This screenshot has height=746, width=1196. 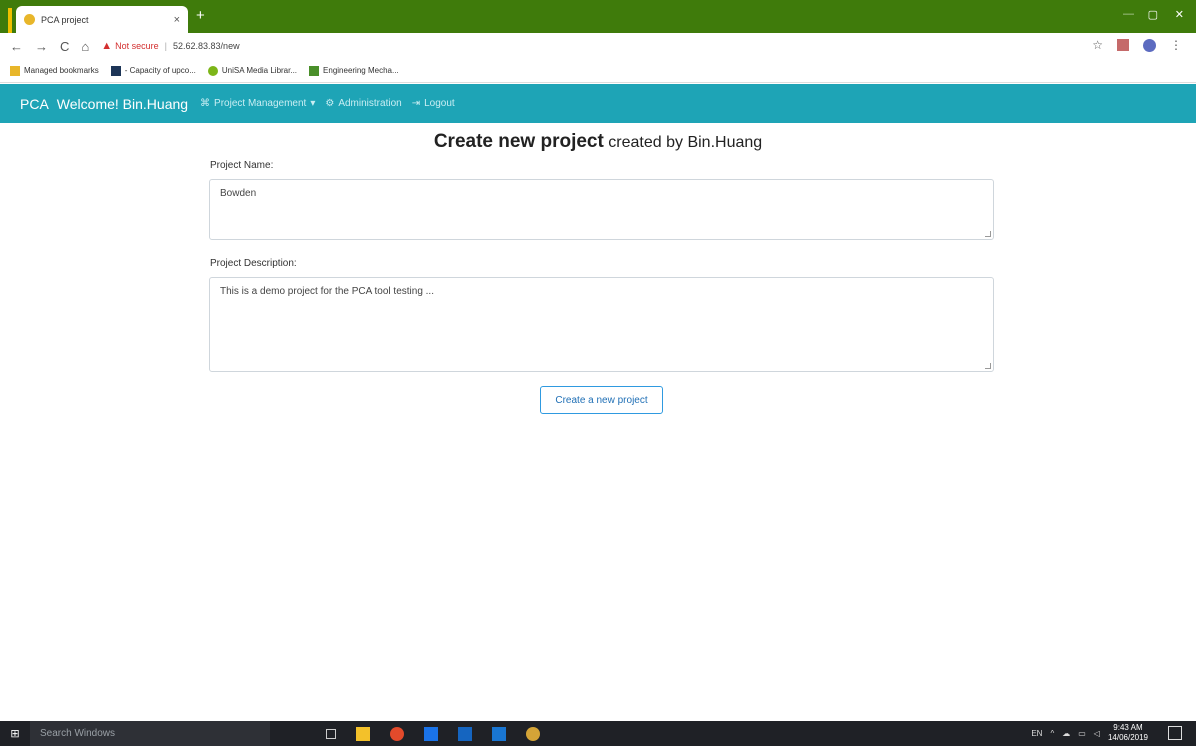 I want to click on nav-logout: ⇥ Logout, so click(x=433, y=103).